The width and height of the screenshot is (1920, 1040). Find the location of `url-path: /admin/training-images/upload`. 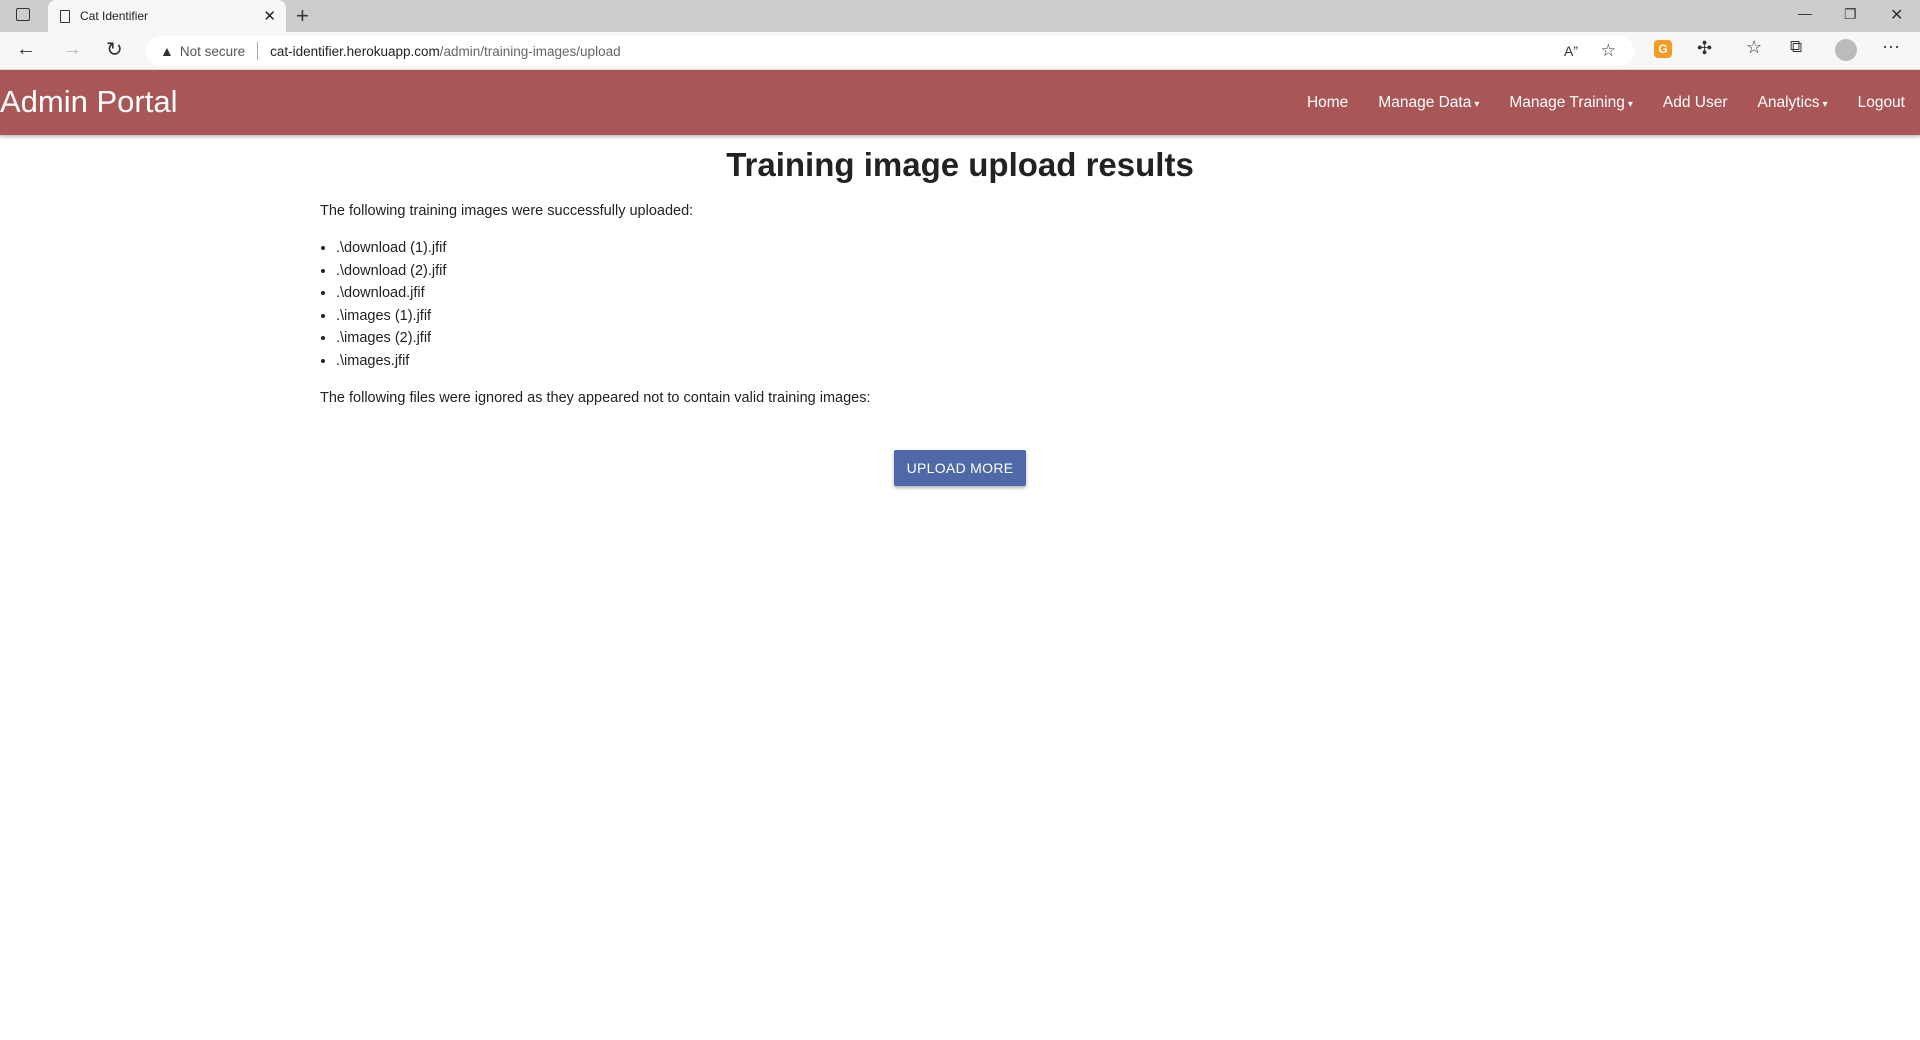

url-path: /admin/training-images/upload is located at coordinates (530, 51).